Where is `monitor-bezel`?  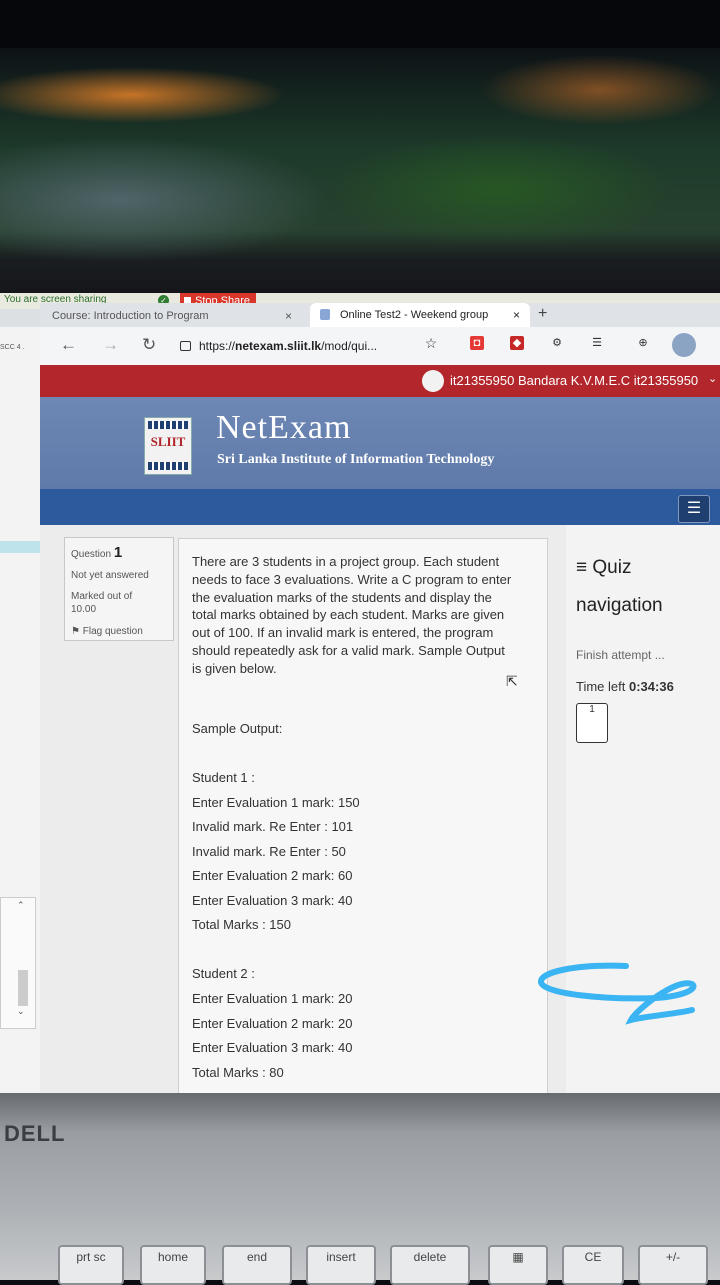 monitor-bezel is located at coordinates (360, 24).